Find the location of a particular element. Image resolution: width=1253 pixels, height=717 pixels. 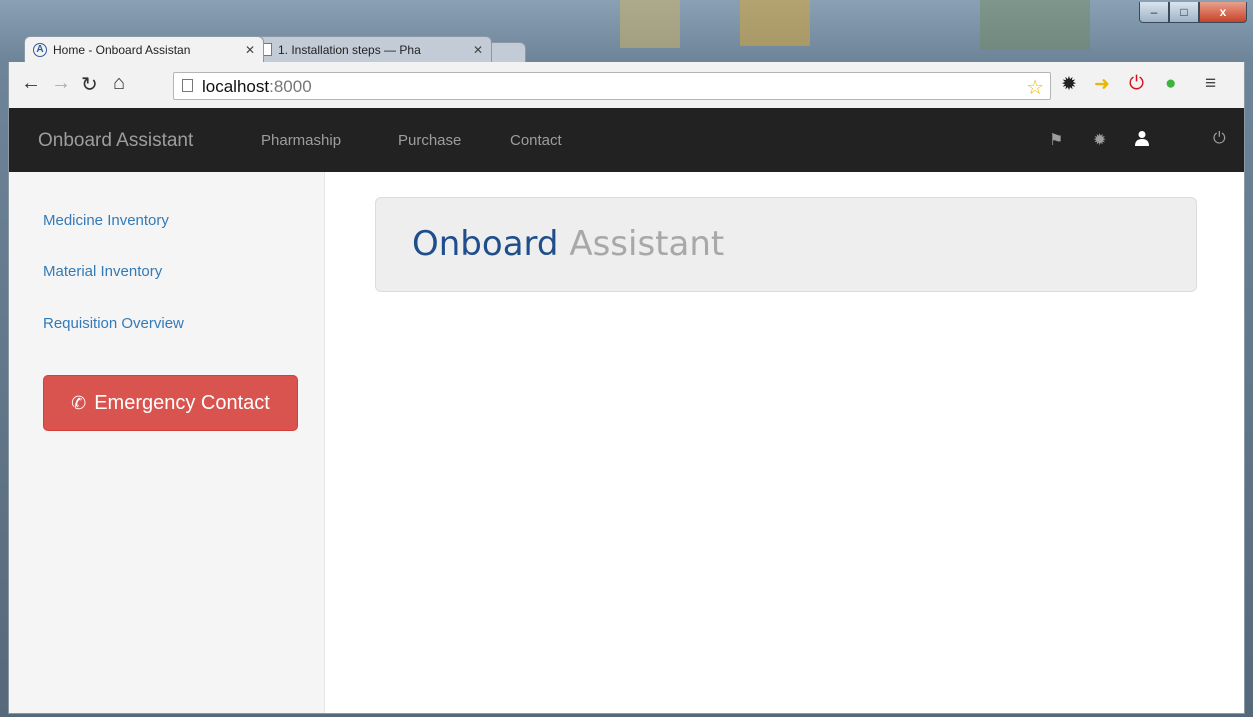

bookmark-star-icon: ☆ is located at coordinates (1035, 87).